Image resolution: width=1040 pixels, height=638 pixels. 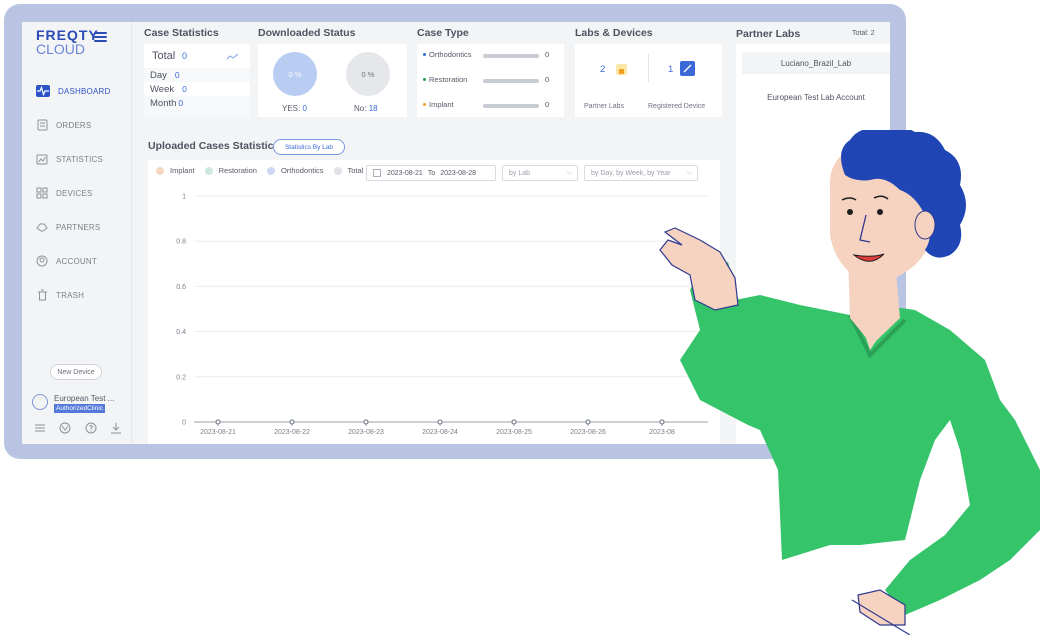 I want to click on sidebar-item-label: TRASH, so click(x=70, y=295).